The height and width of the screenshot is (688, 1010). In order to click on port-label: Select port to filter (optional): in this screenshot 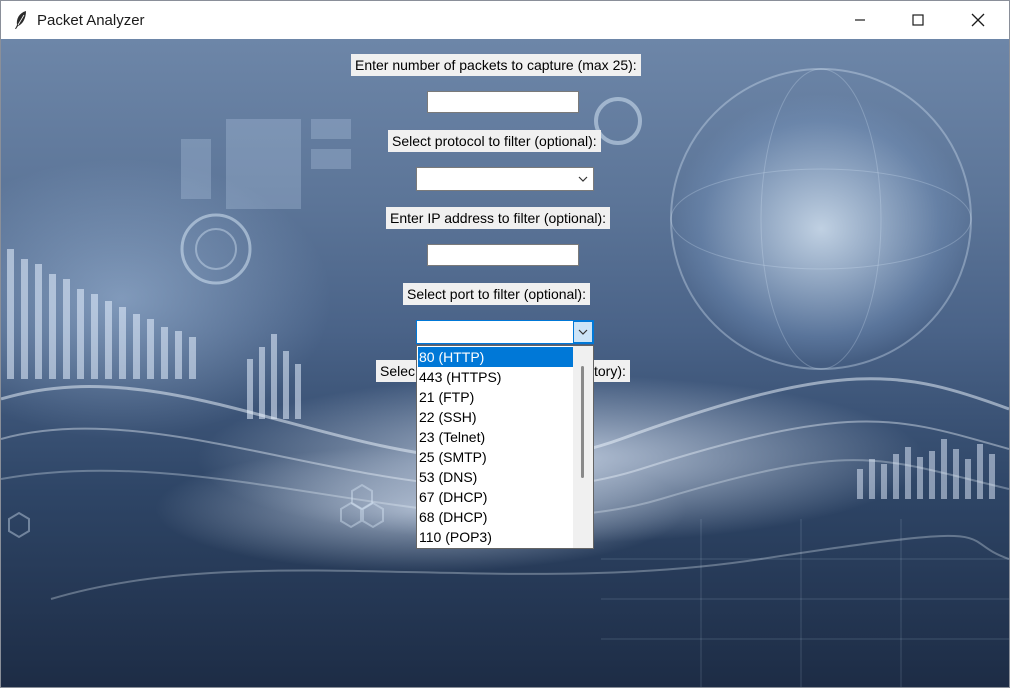, I will do `click(496, 294)`.